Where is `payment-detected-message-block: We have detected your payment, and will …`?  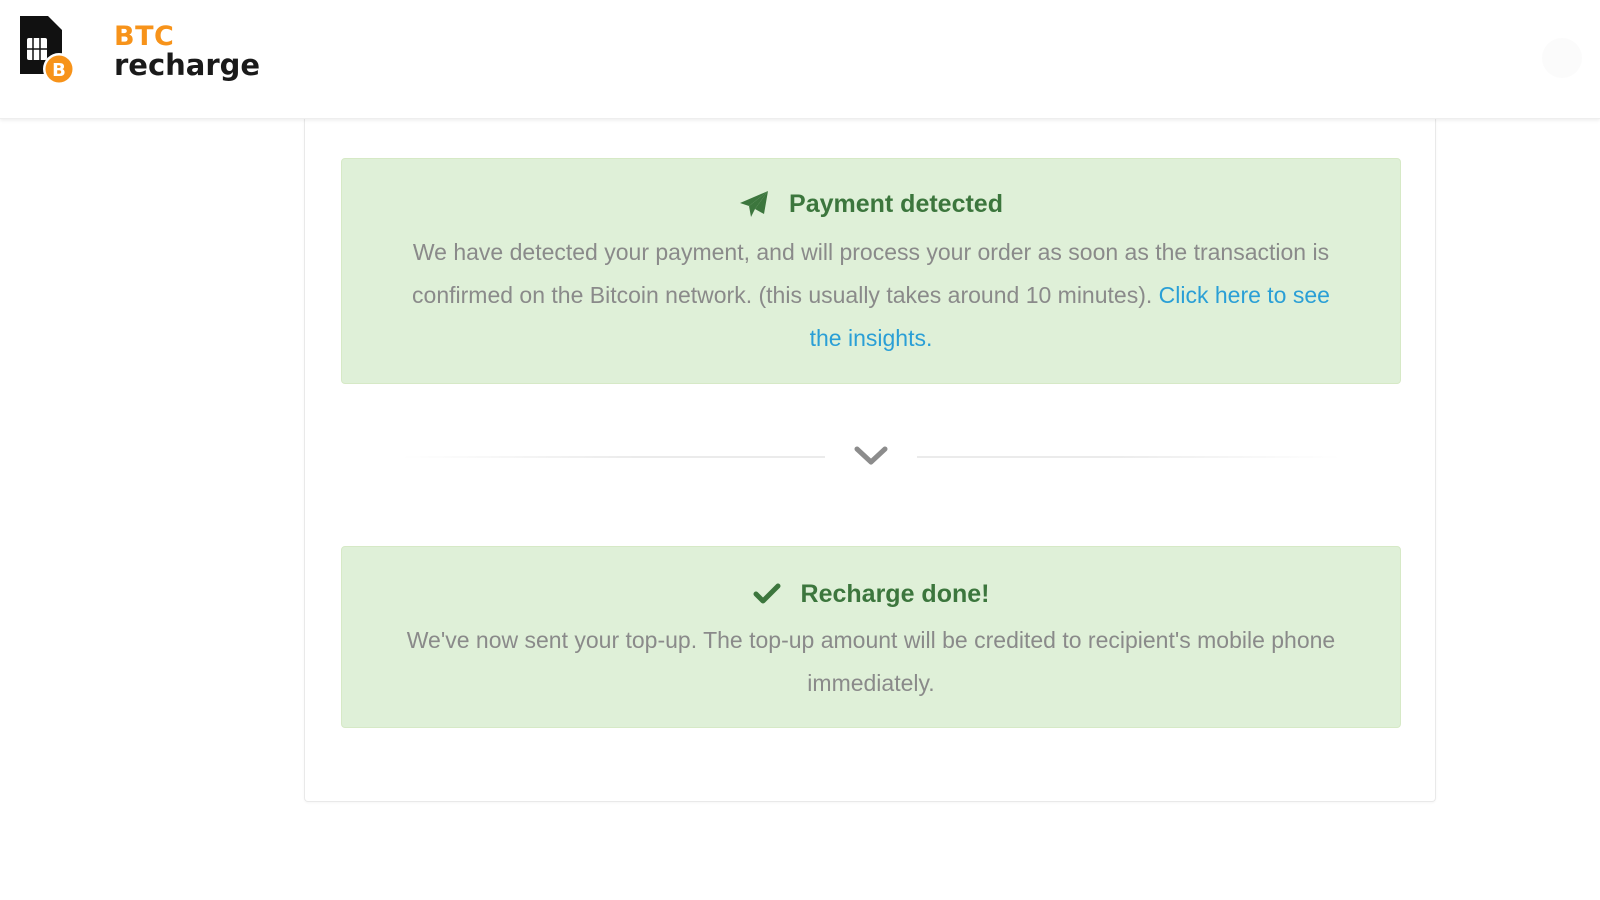 payment-detected-message-block: We have detected your payment, and will … is located at coordinates (871, 295).